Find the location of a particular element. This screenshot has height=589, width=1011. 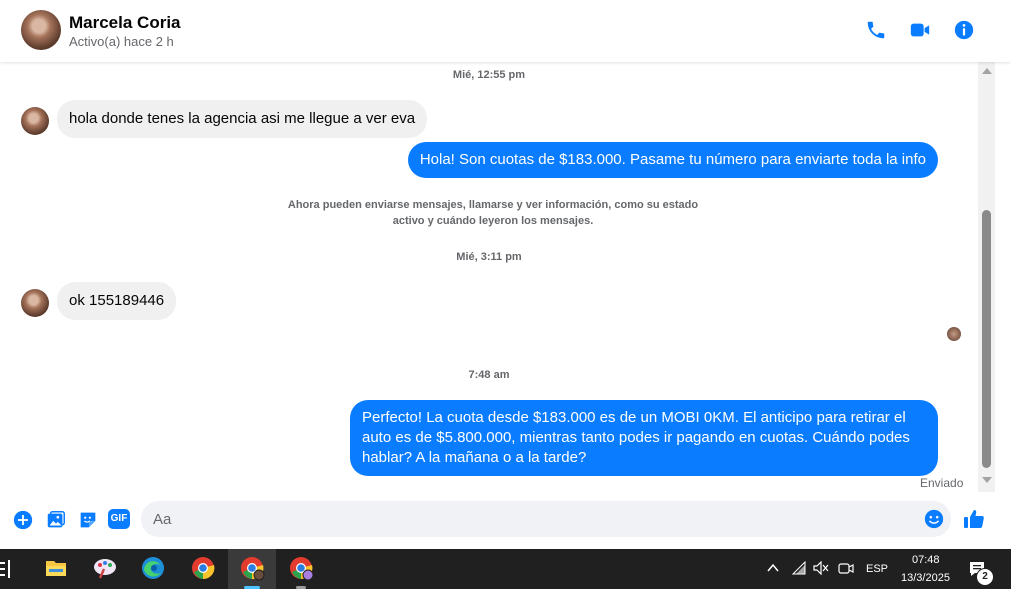

photo-icon is located at coordinates (56, 520).